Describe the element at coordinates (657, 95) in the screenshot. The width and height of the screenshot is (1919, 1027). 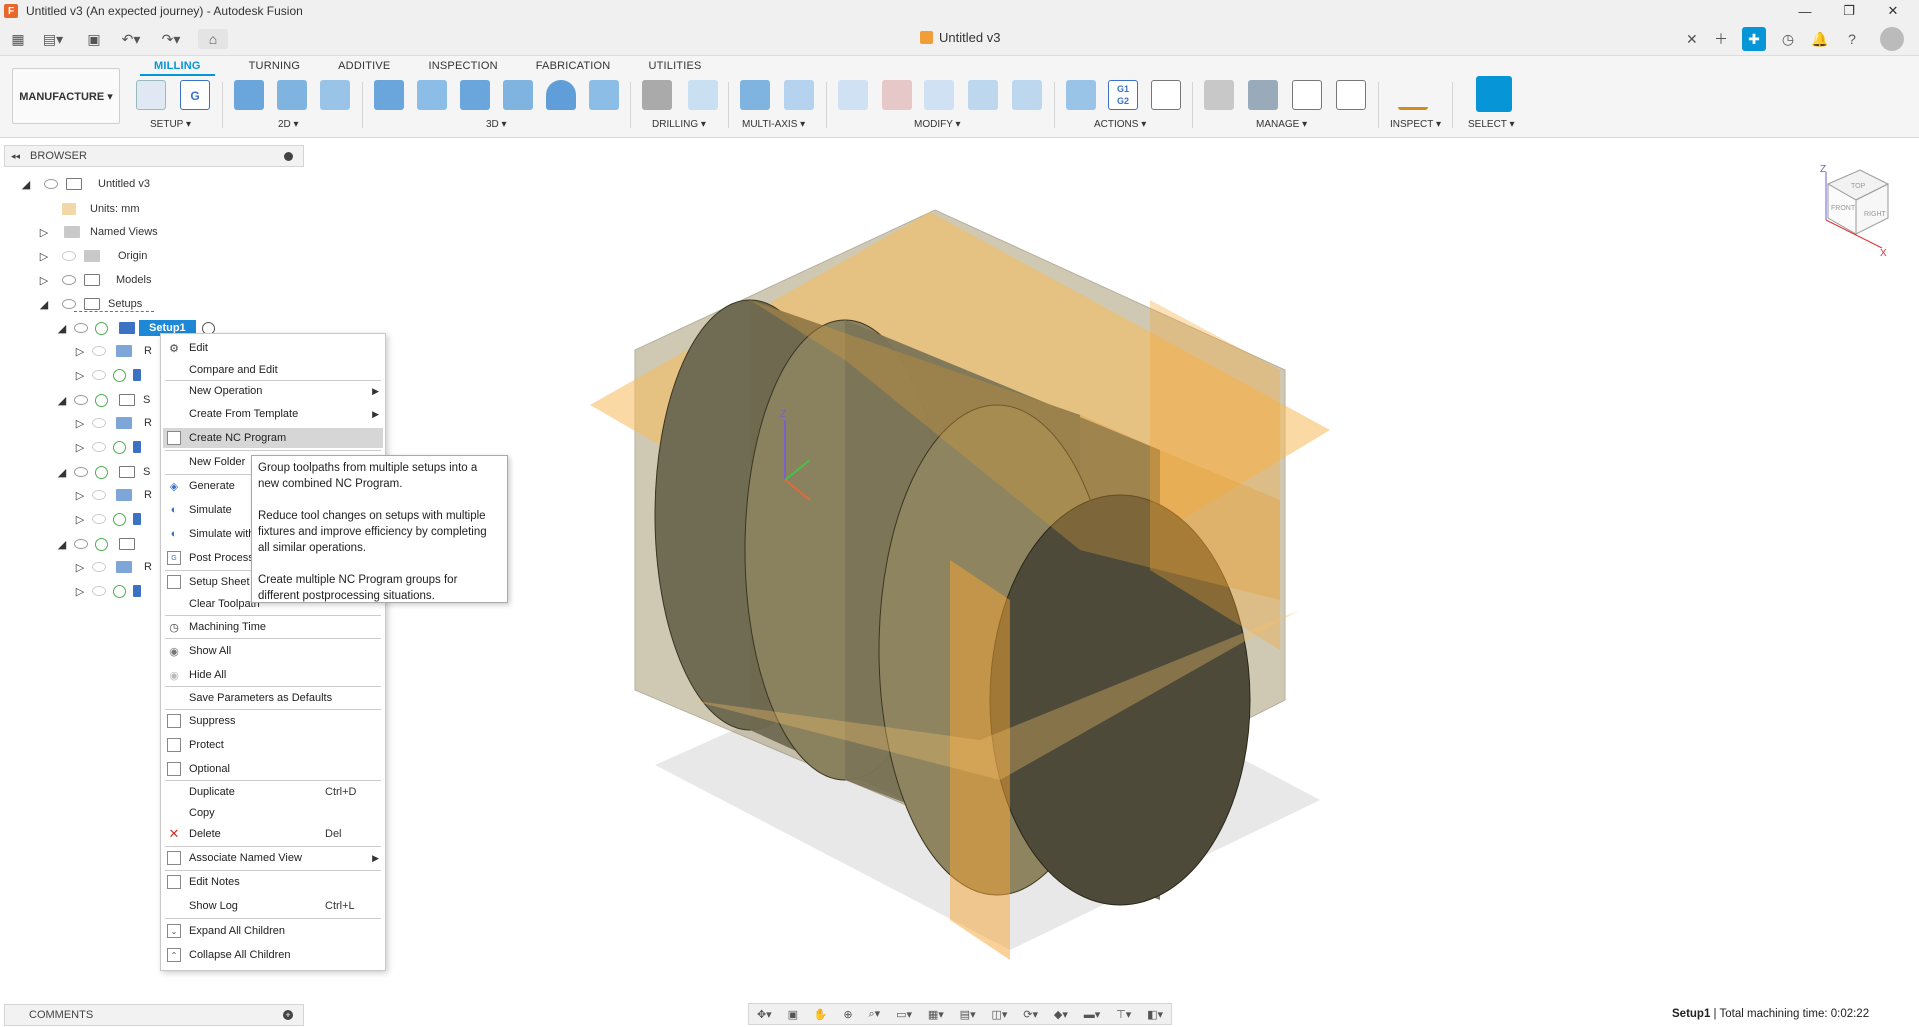
I see `drill-icon` at that location.